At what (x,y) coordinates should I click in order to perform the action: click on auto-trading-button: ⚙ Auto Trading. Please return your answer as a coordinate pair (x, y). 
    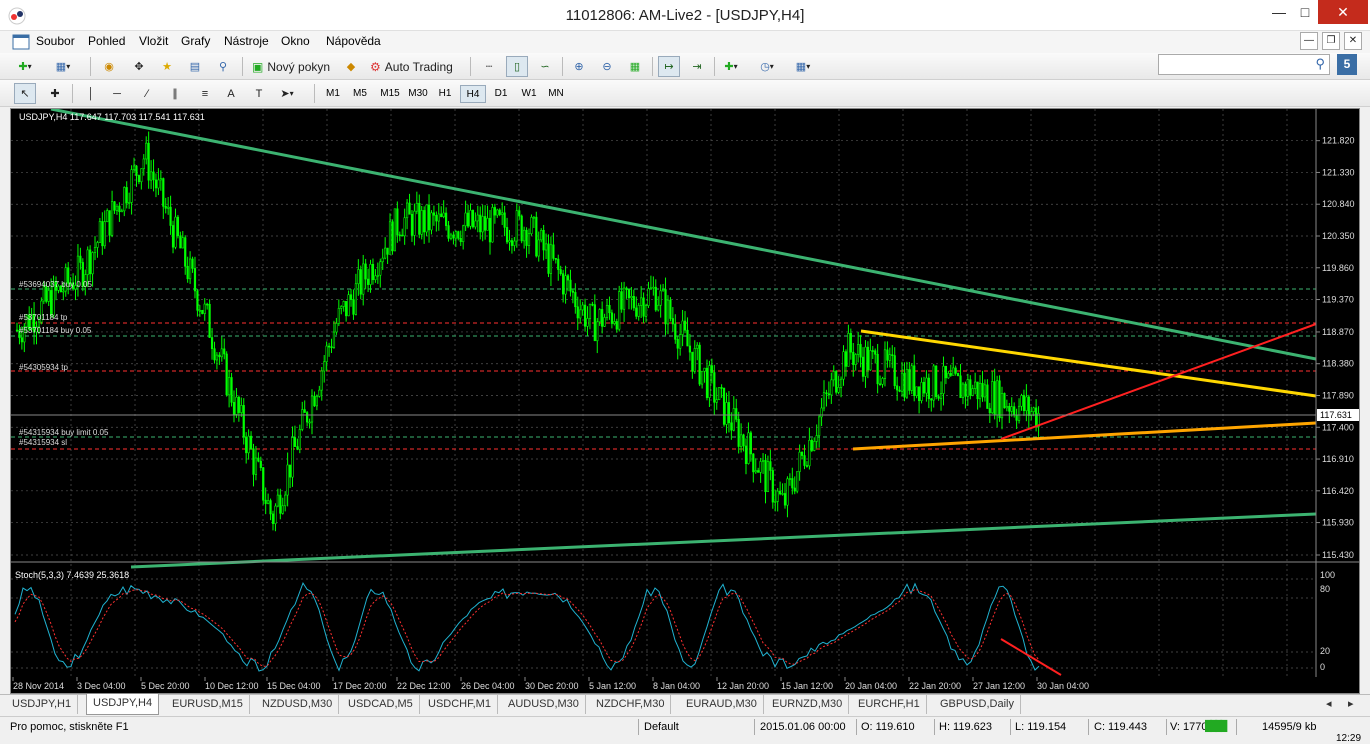
    Looking at the image, I should click on (411, 66).